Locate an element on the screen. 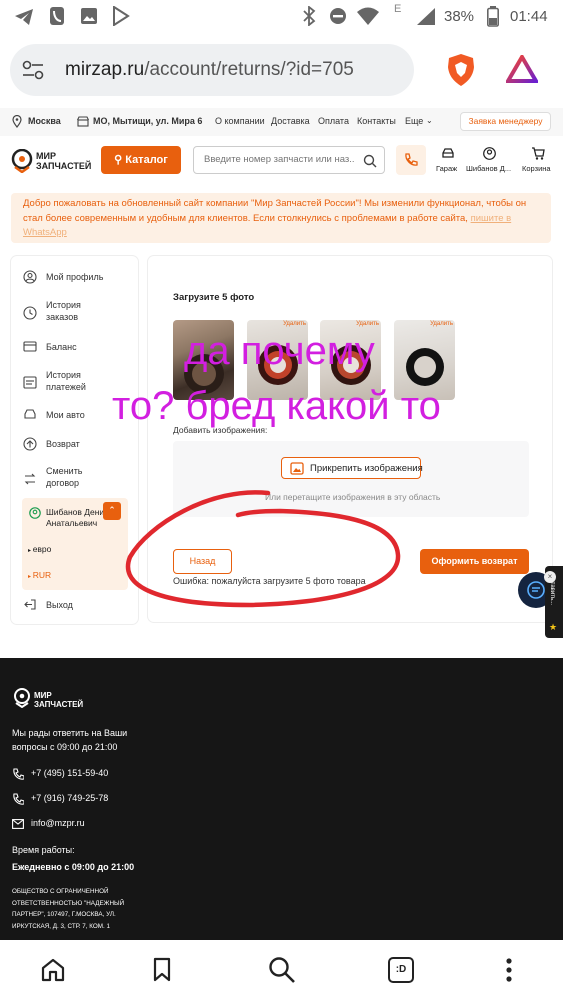 This screenshot has height=1000, width=563. phone-request-icon is located at coordinates (411, 159).